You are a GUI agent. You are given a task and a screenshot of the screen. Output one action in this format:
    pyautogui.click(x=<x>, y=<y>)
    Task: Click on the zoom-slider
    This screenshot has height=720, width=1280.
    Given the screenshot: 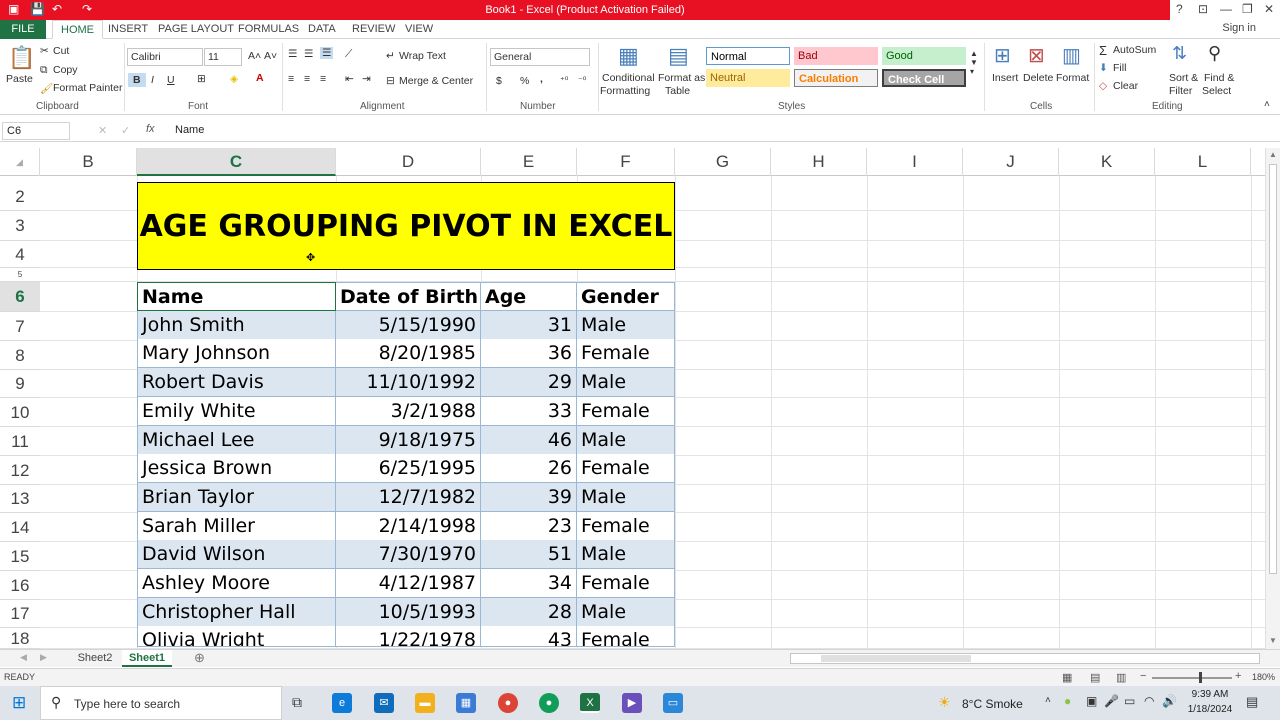 What is the action you would take?
    pyautogui.click(x=1192, y=678)
    